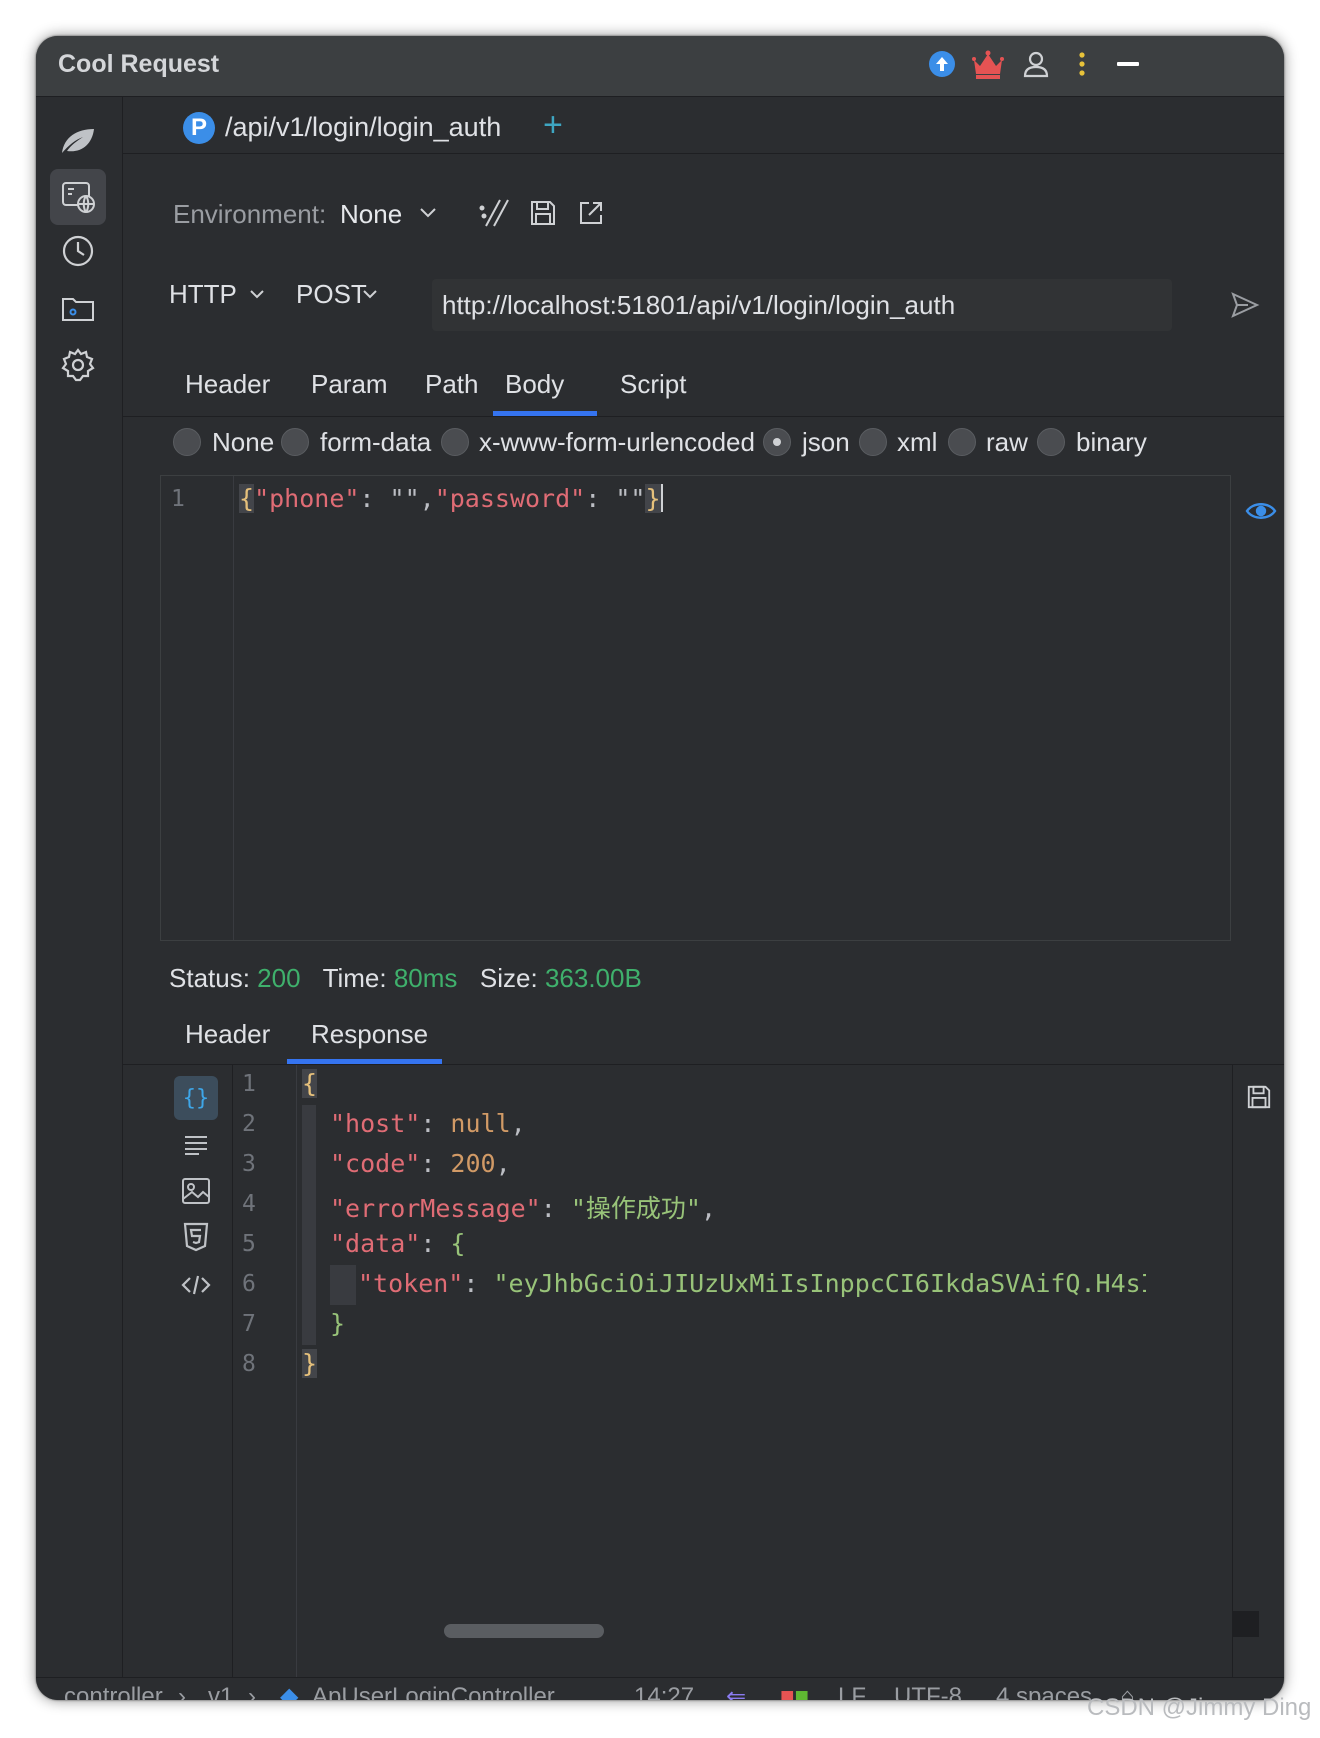 This screenshot has height=1738, width=1320. Describe the element at coordinates (917, 442) in the screenshot. I see `radio-xml-label: xml` at that location.